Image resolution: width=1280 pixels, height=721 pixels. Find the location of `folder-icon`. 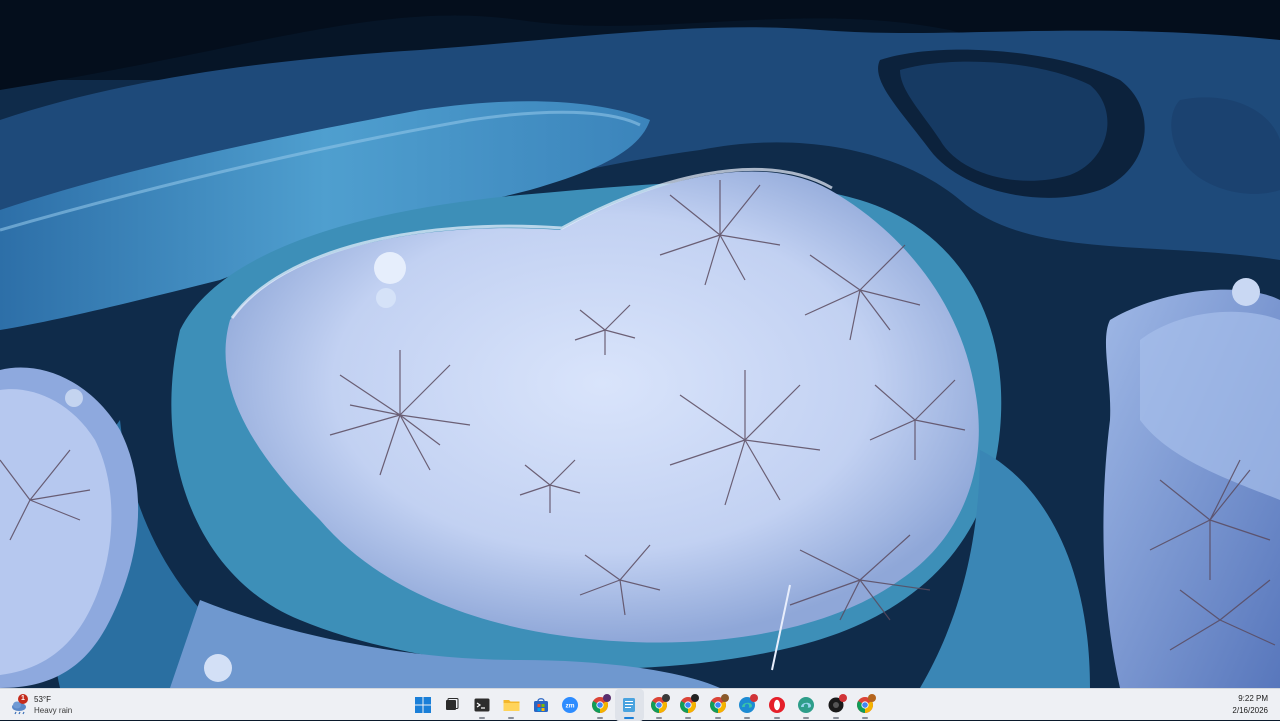

folder-icon is located at coordinates (511, 705).